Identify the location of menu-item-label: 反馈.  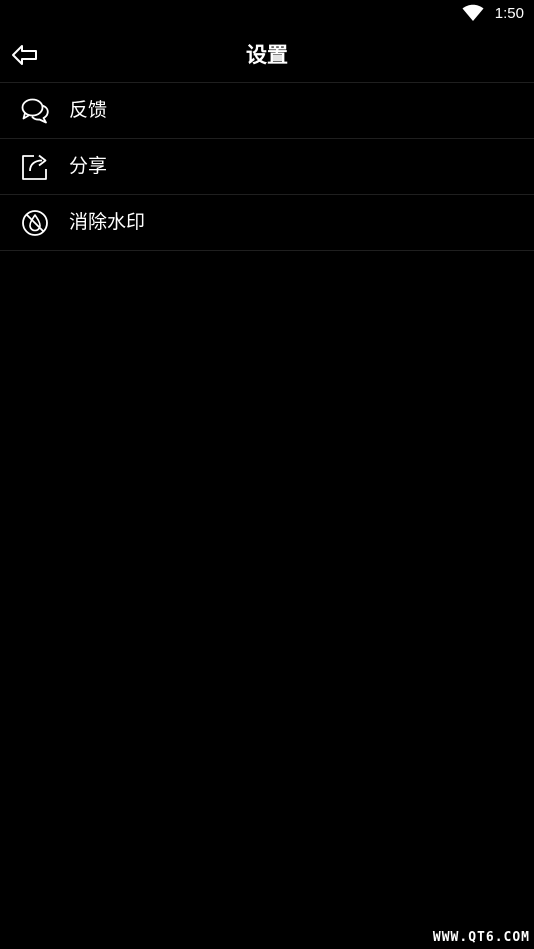
(88, 110).